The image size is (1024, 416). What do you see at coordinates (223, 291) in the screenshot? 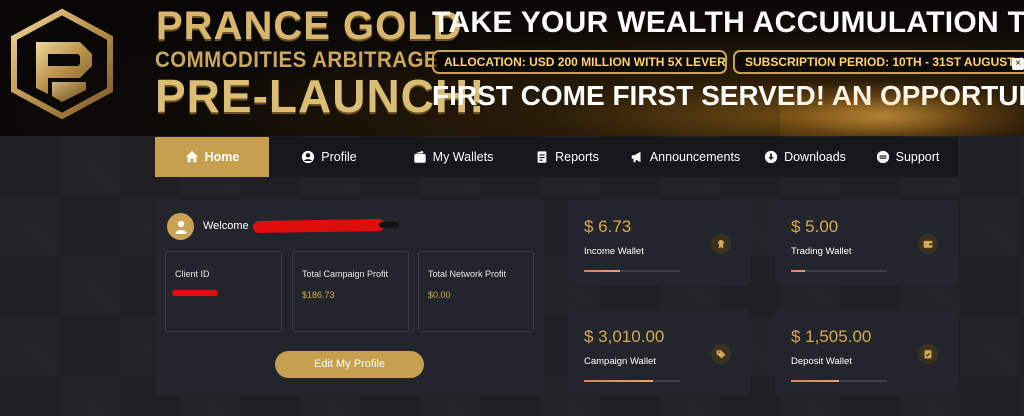
I see `client-id-card: Client ID` at bounding box center [223, 291].